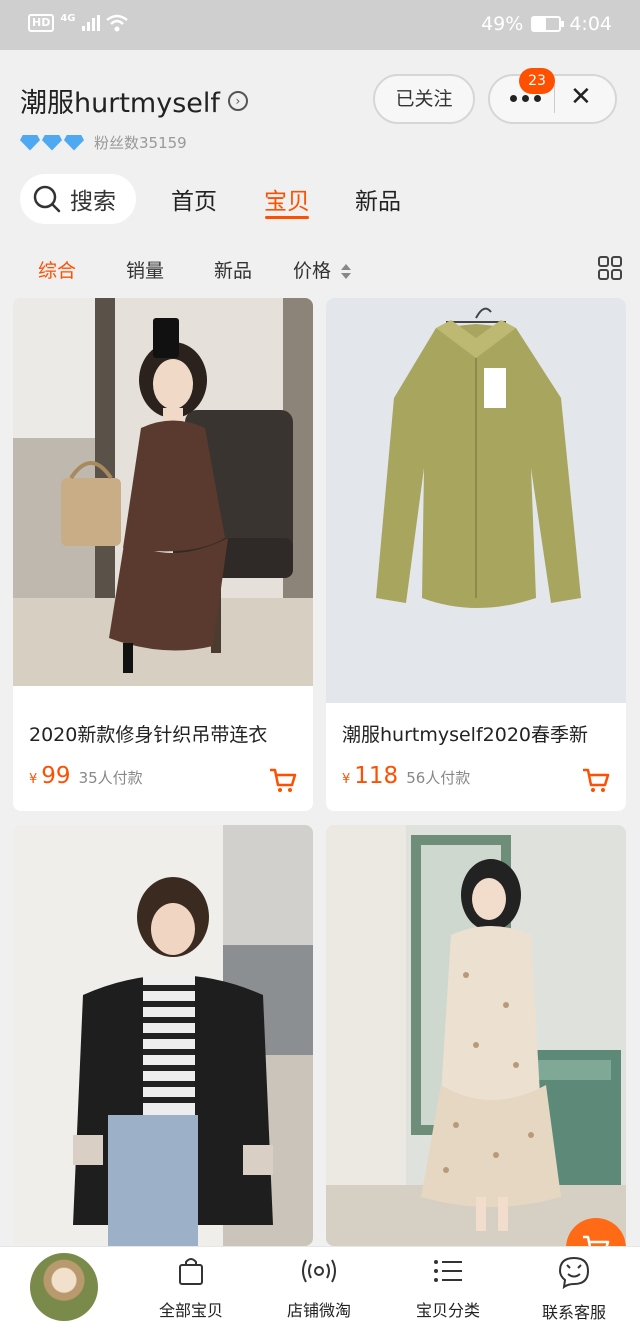  What do you see at coordinates (448, 1271) in the screenshot?
I see `list-icon` at bounding box center [448, 1271].